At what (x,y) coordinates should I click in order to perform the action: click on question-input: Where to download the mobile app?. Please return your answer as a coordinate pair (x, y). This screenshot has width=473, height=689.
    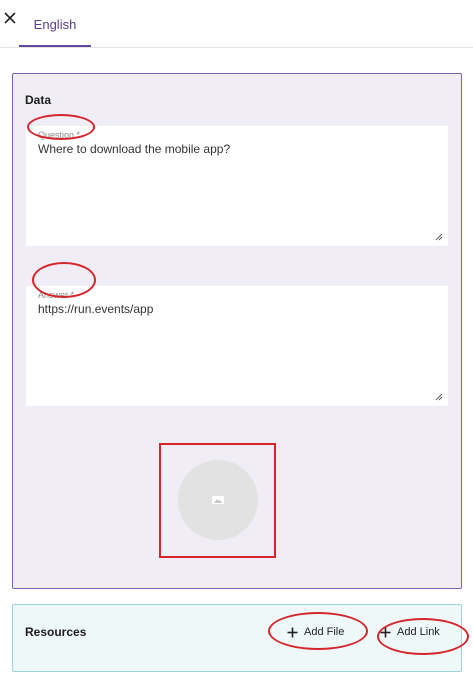
    Looking at the image, I should click on (237, 187).